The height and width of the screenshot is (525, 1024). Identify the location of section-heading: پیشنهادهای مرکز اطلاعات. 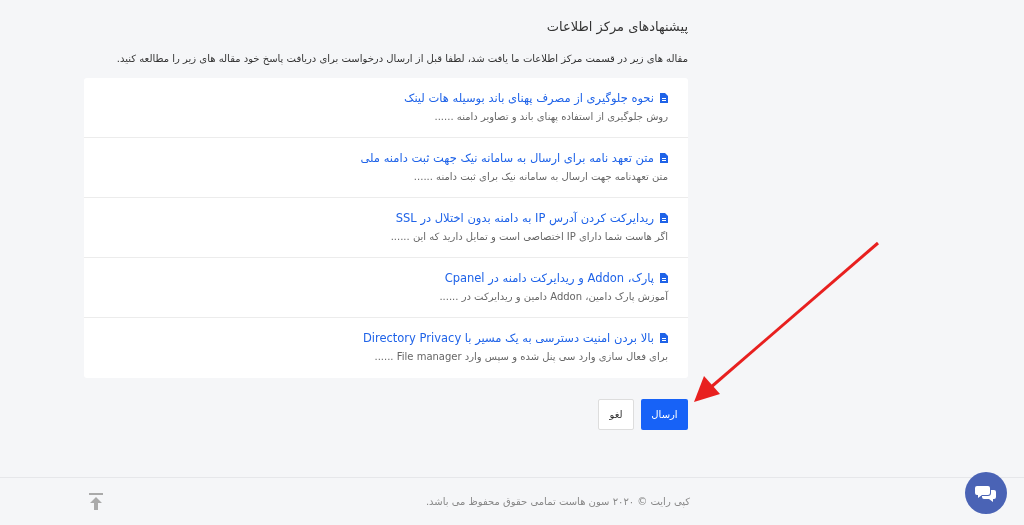
(616, 27).